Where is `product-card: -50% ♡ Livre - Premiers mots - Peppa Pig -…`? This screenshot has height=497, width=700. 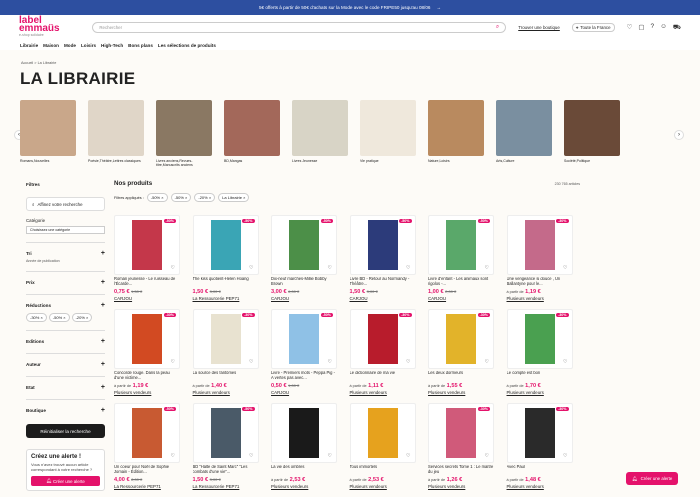 product-card: -50% ♡ Livre - Premiers mots - Peppa Pig -… is located at coordinates (304, 356).